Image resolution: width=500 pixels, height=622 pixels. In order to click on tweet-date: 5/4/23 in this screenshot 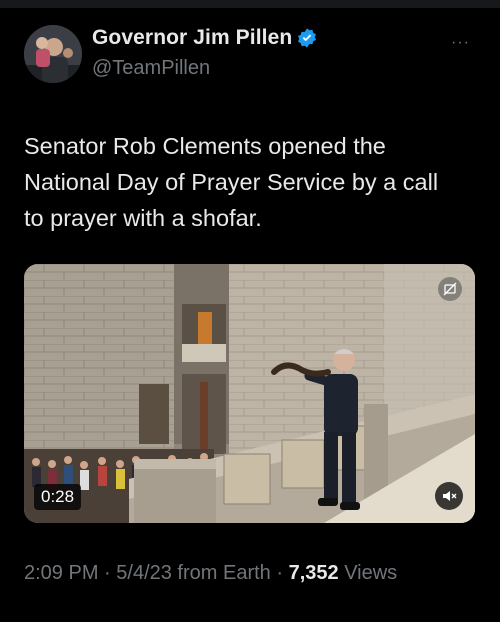, I will do `click(144, 573)`.